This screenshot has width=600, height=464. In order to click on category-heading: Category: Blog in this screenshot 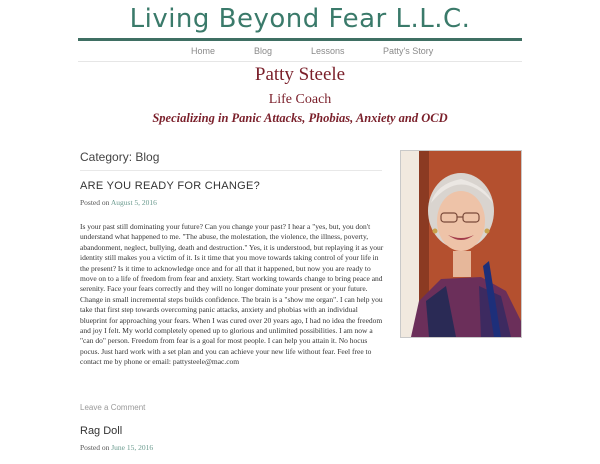, I will do `click(120, 157)`.